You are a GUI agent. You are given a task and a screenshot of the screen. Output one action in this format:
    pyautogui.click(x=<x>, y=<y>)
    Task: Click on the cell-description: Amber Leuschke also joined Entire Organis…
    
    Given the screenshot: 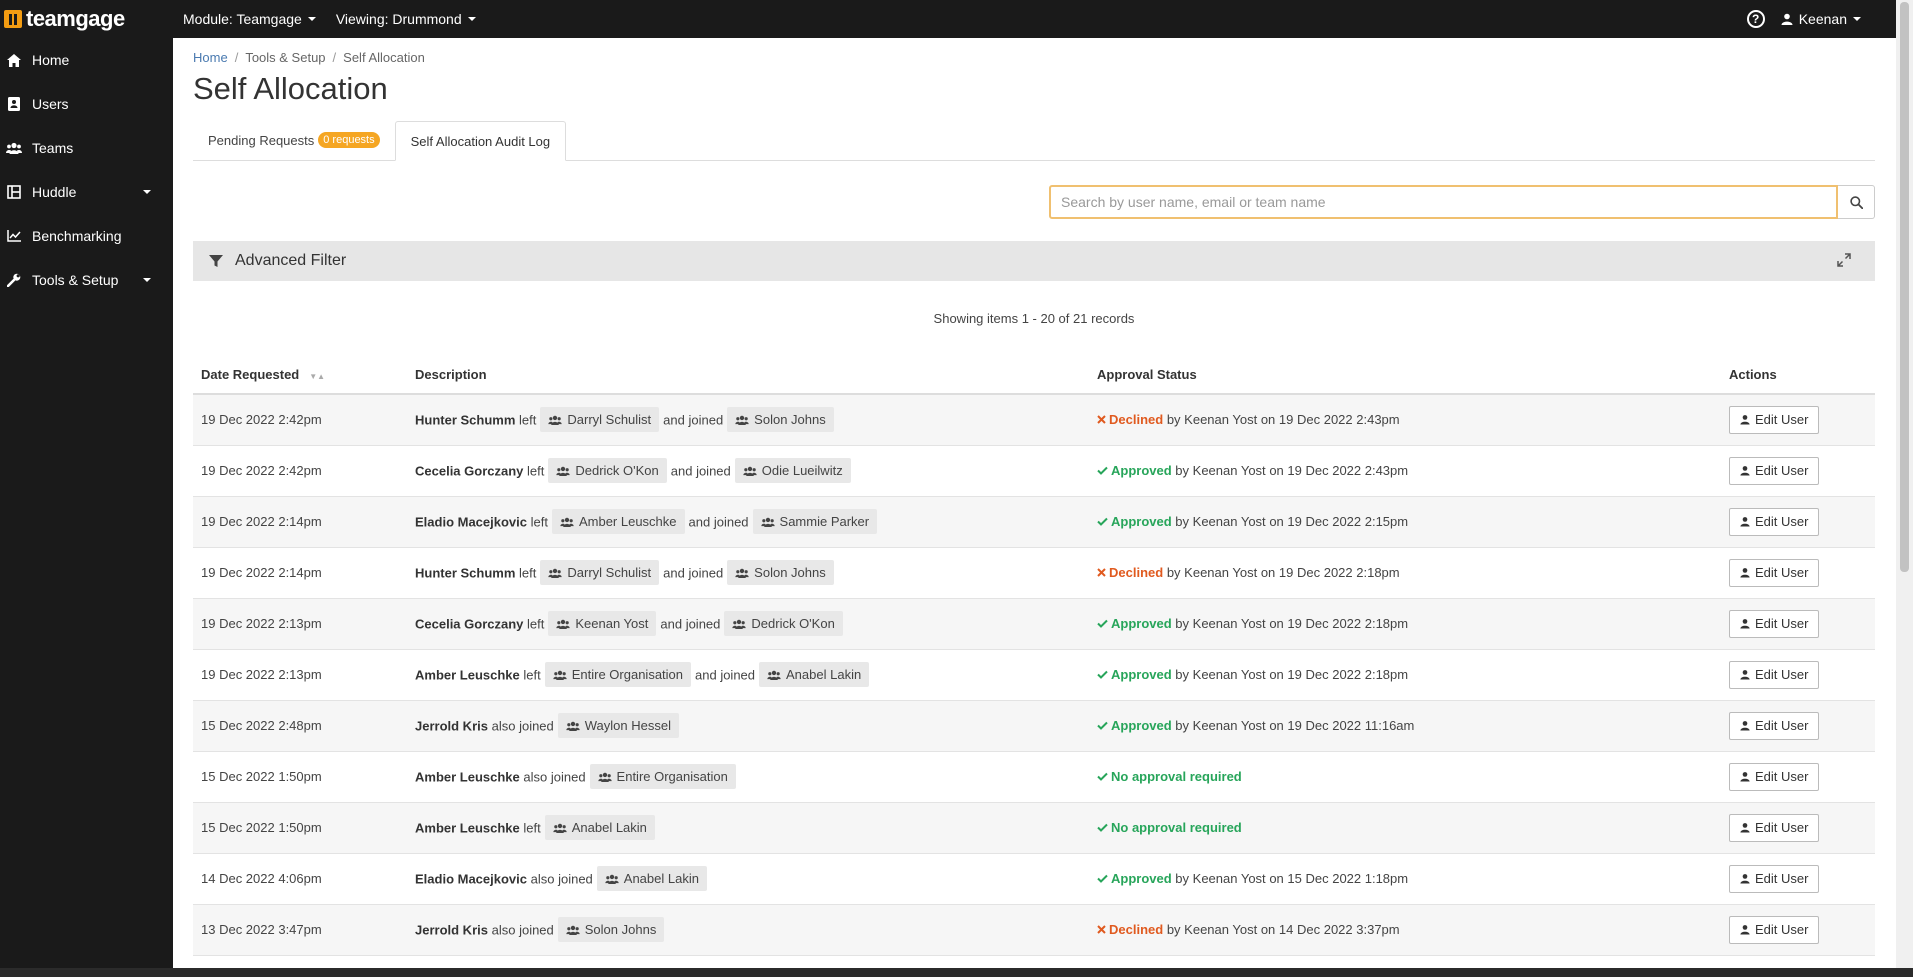 What is the action you would take?
    pyautogui.click(x=748, y=777)
    